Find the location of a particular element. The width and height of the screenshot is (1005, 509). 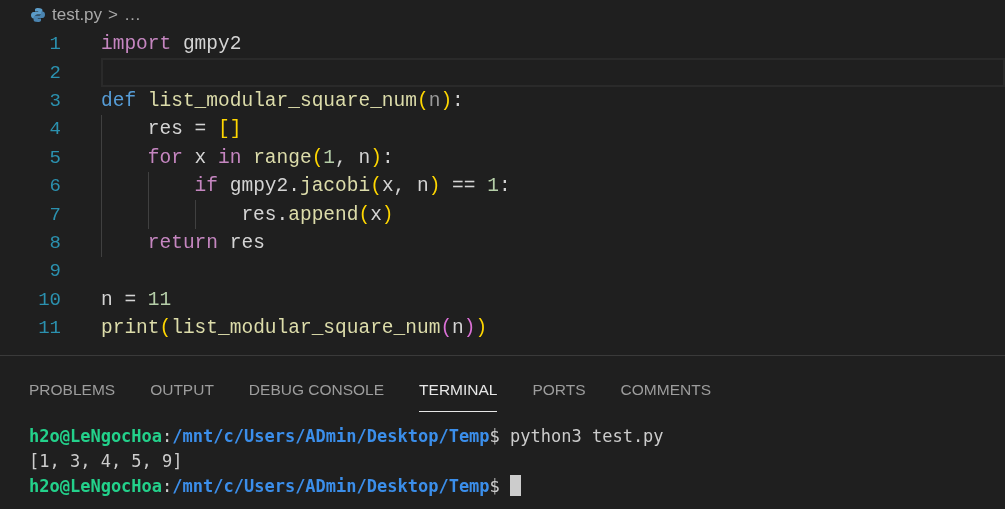

code-line: def list_modular_square_num(n): is located at coordinates (282, 100).